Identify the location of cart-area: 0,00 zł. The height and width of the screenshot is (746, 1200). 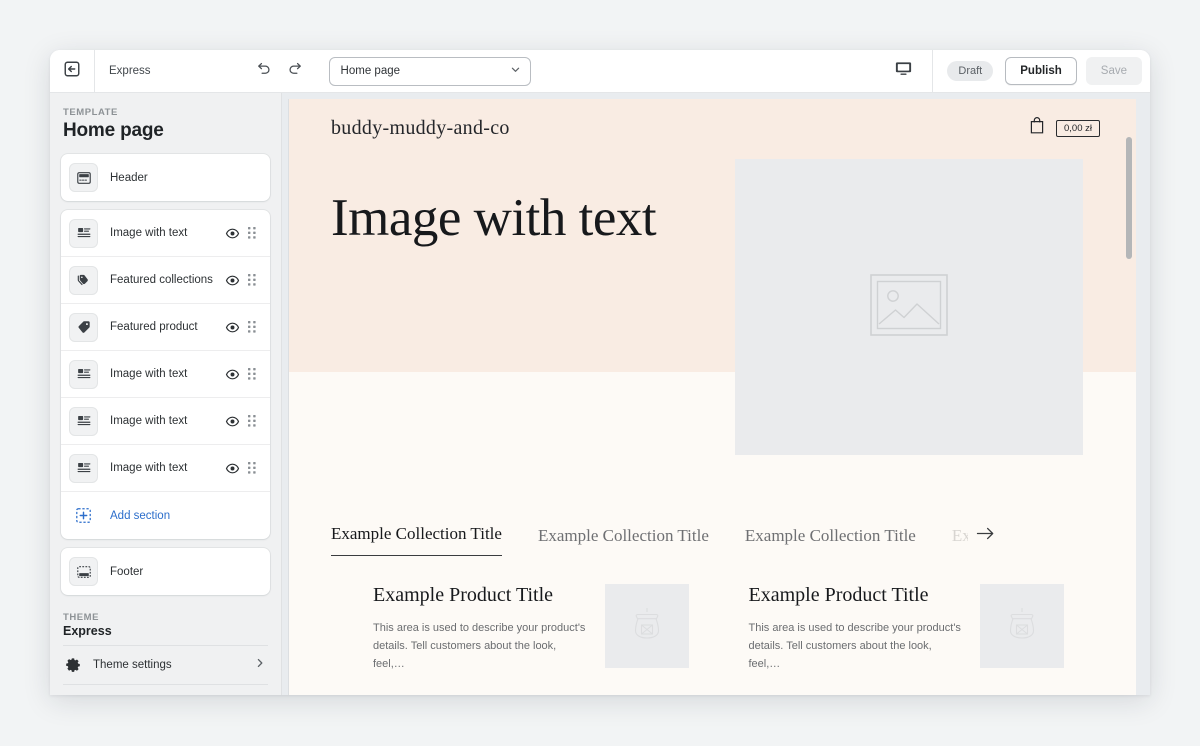
(1064, 128).